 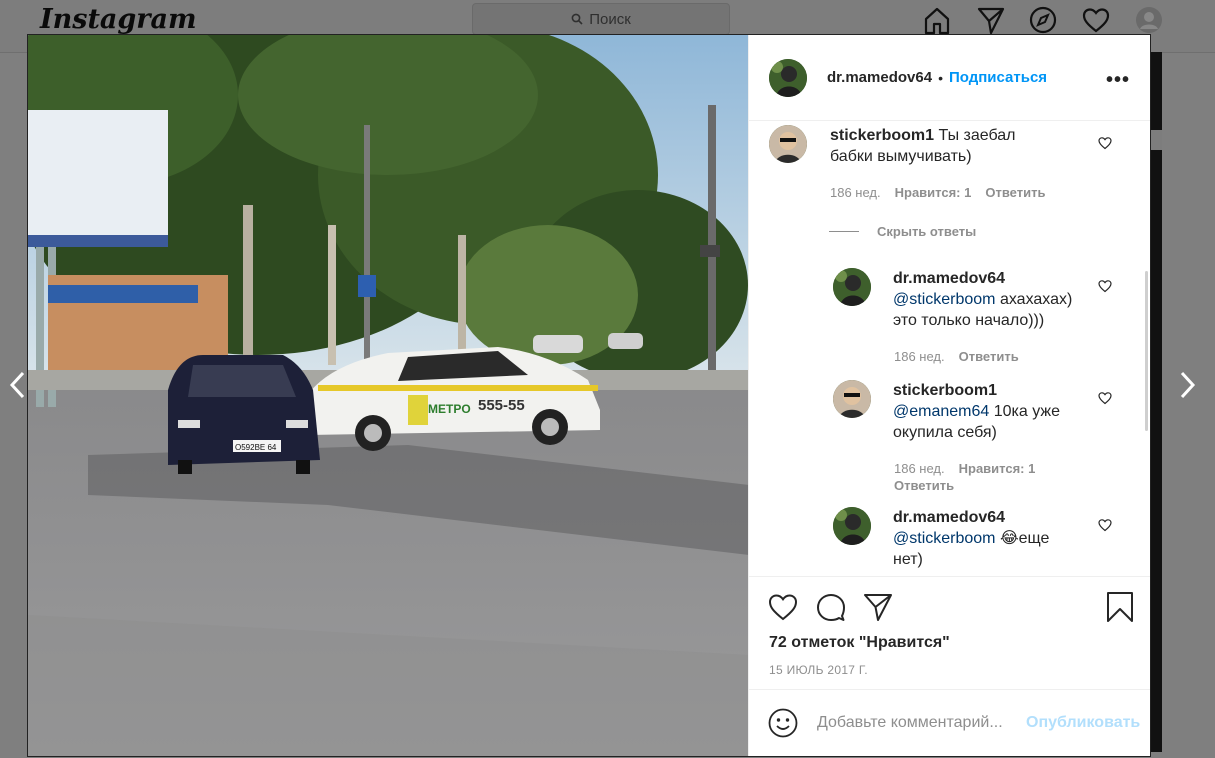 I want to click on follow-button: Подписаться, so click(x=998, y=77).